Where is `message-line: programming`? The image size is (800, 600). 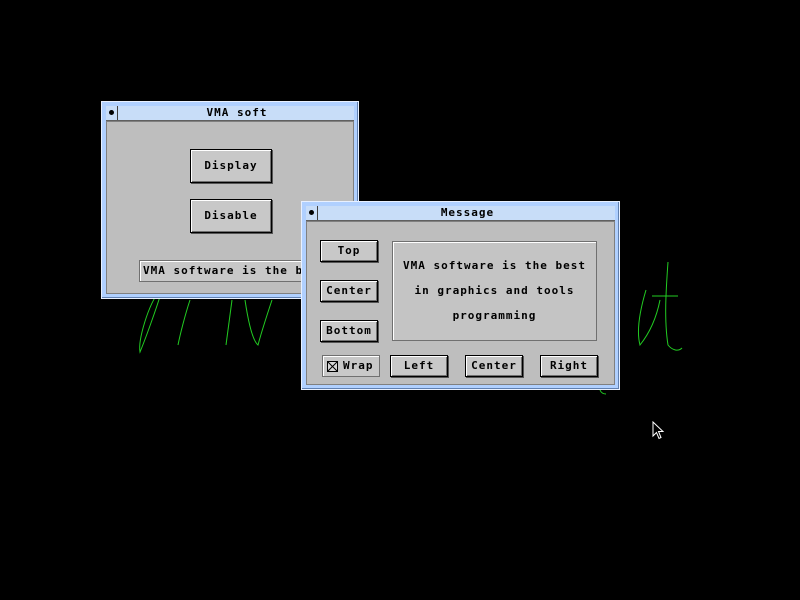
message-line: programming is located at coordinates (494, 315).